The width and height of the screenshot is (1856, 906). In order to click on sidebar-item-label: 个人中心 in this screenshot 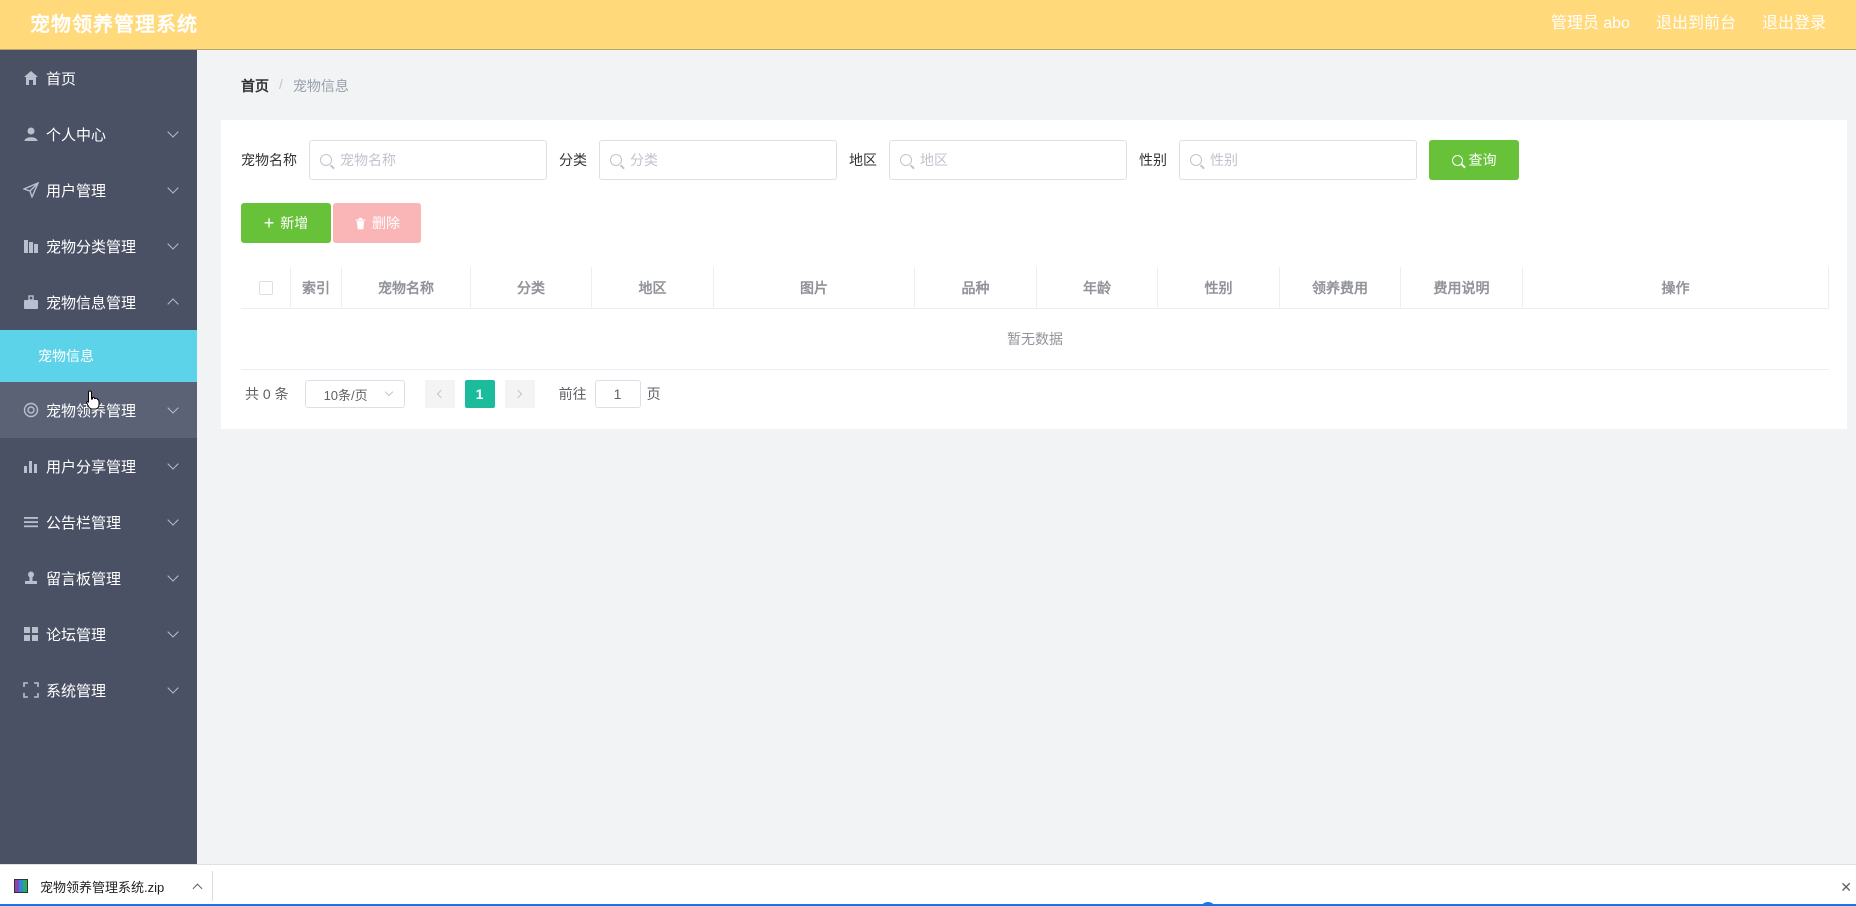, I will do `click(76, 135)`.